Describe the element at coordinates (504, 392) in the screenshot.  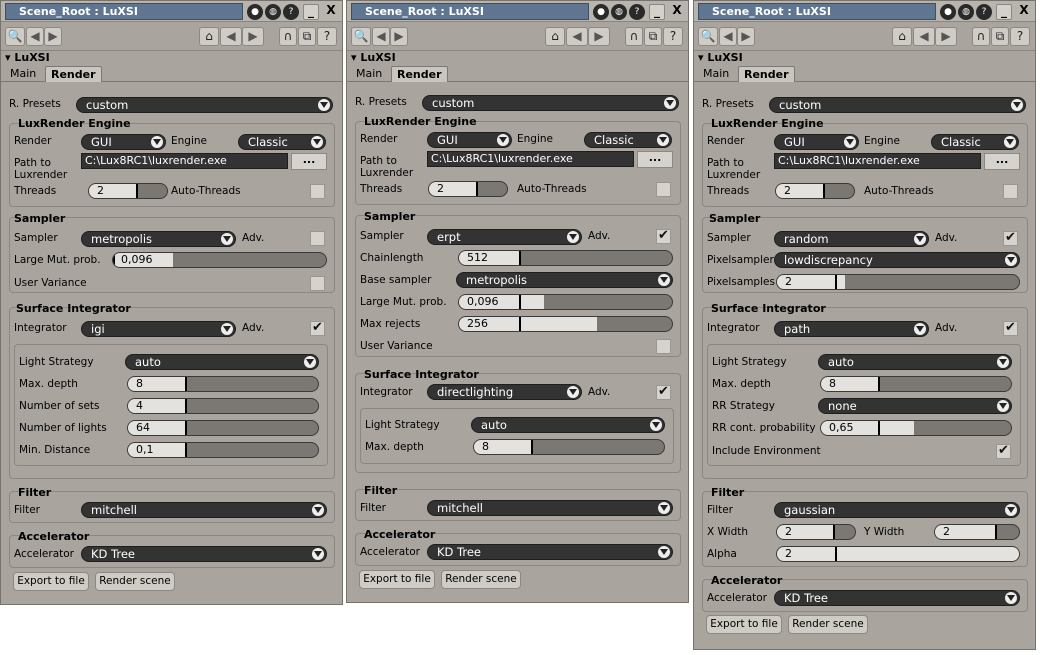
I see `integrator-combo: directlighting` at that location.